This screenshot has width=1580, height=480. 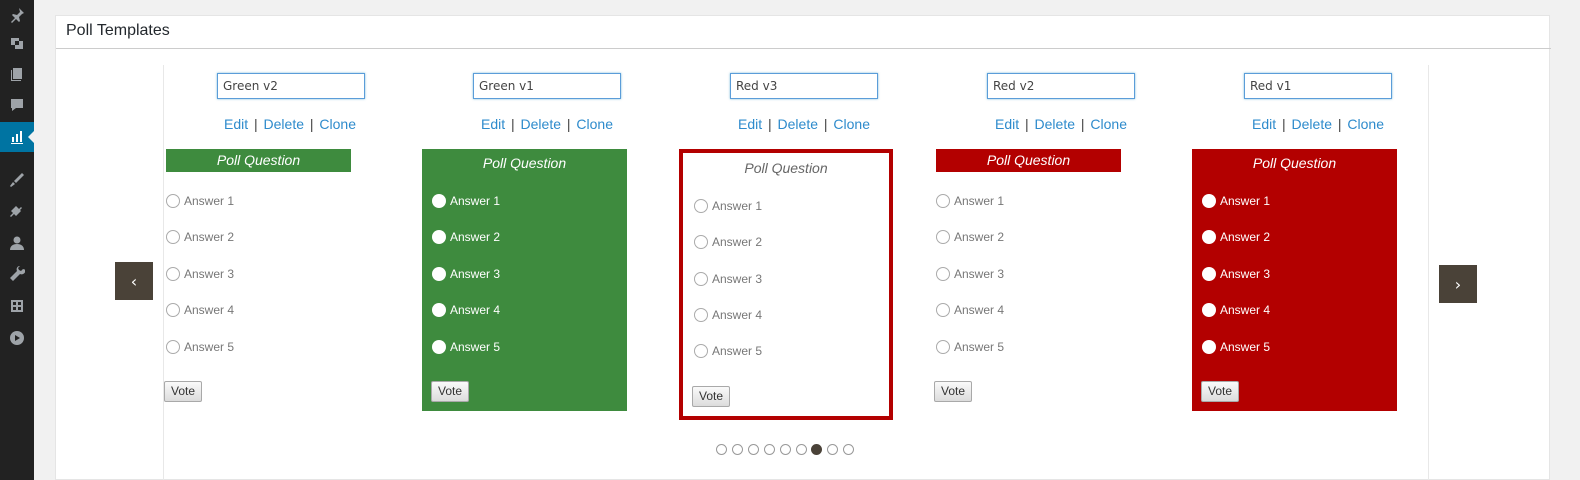 I want to click on tools-icon, so click(x=17, y=274).